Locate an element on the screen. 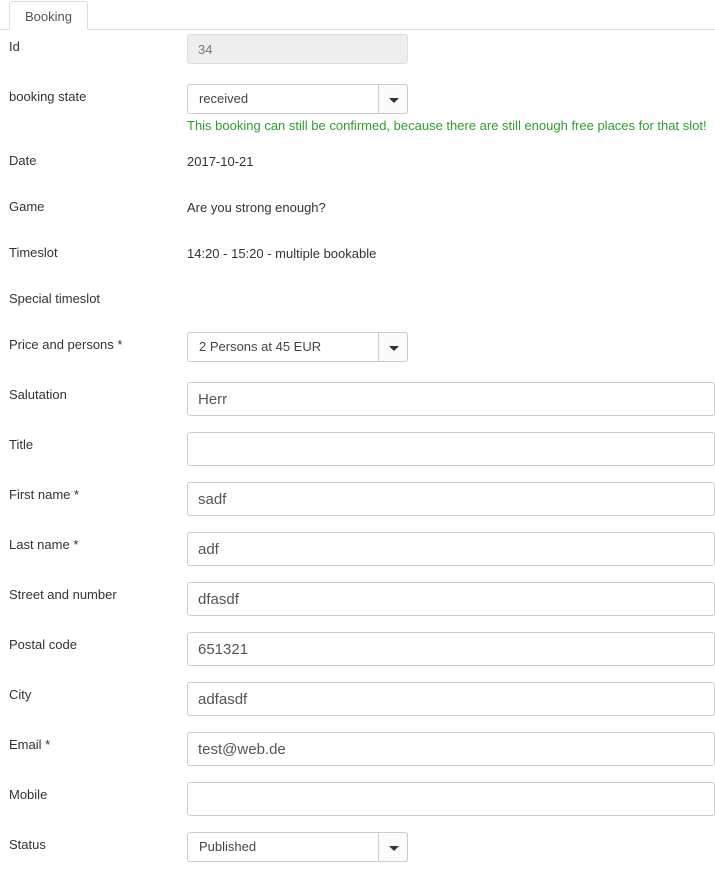  field-street-and-number is located at coordinates (451, 597).